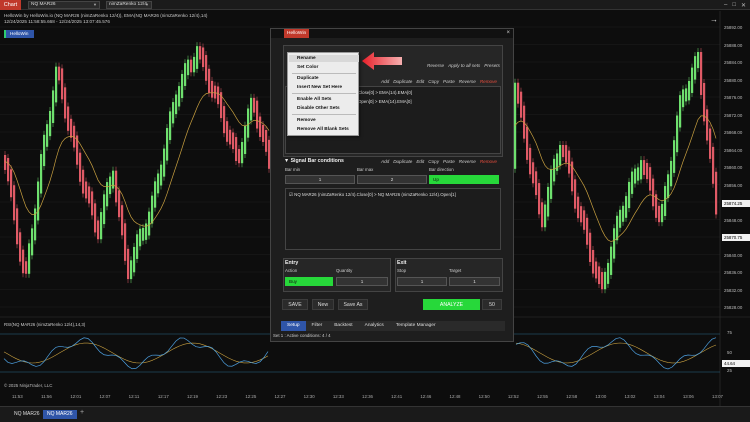 The width and height of the screenshot is (750, 422). What do you see at coordinates (27, 414) in the screenshot?
I see `bottom-tab: NQ MAR26` at bounding box center [27, 414].